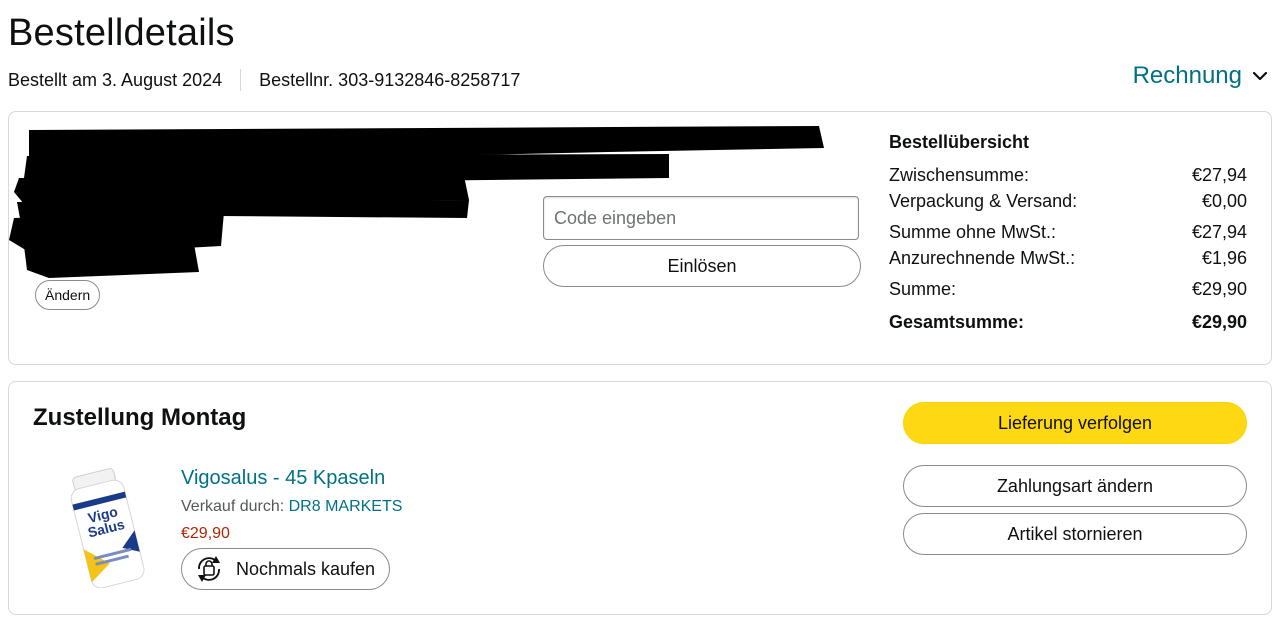 This screenshot has height=624, width=1280. I want to click on chevron-down-icon, so click(1260, 76).